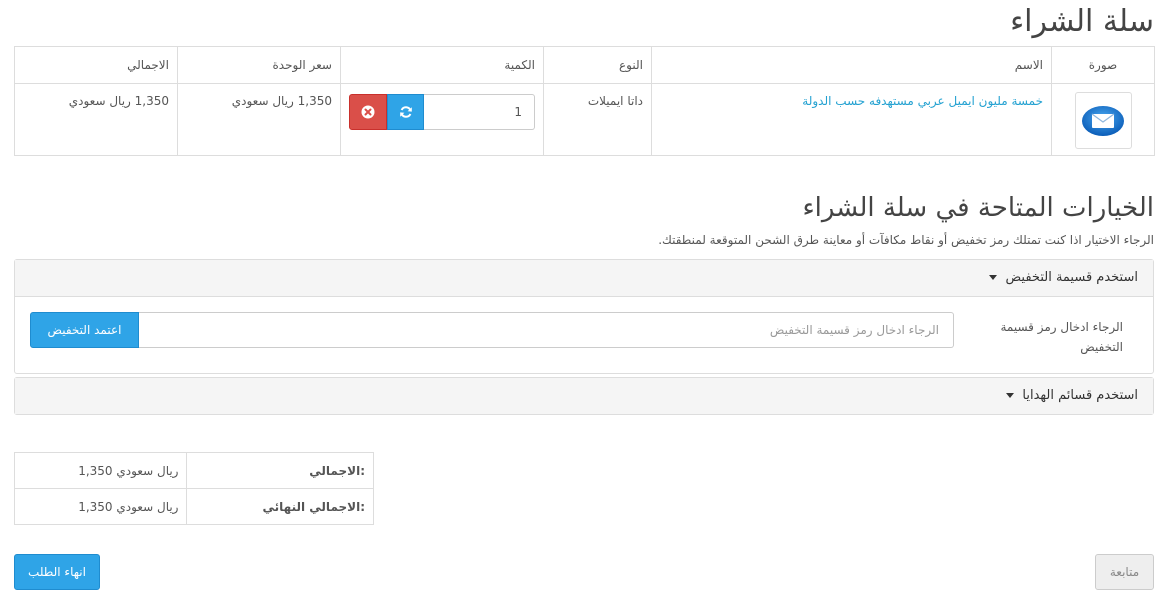 The width and height of the screenshot is (1163, 598). Describe the element at coordinates (280, 506) in the screenshot. I see `grand-total-label: الاجمالي النهائي:` at that location.